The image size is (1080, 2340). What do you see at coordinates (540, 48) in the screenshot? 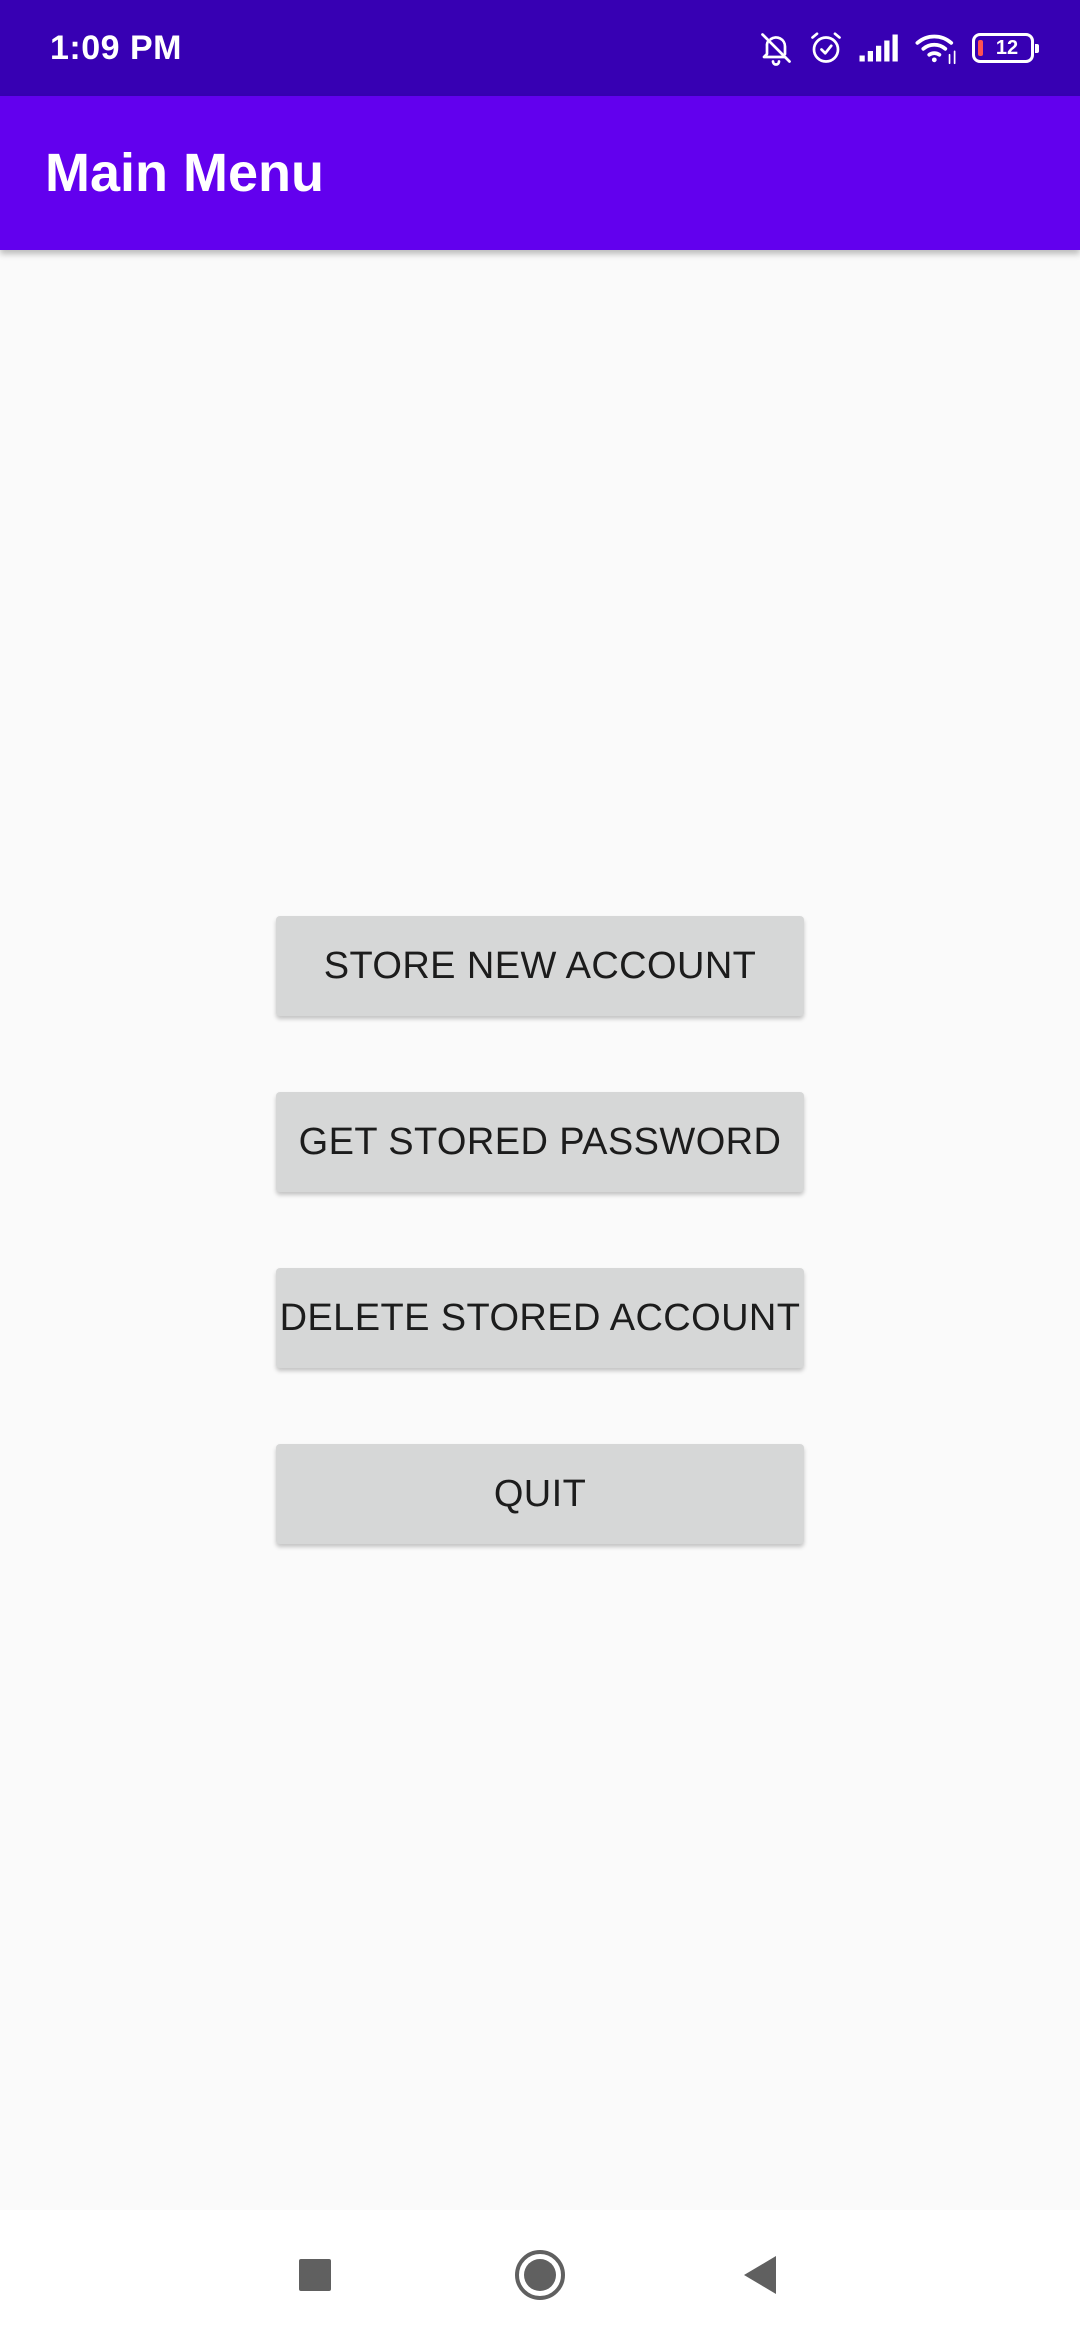
I see `status-bar: 1:09 PM 12` at bounding box center [540, 48].